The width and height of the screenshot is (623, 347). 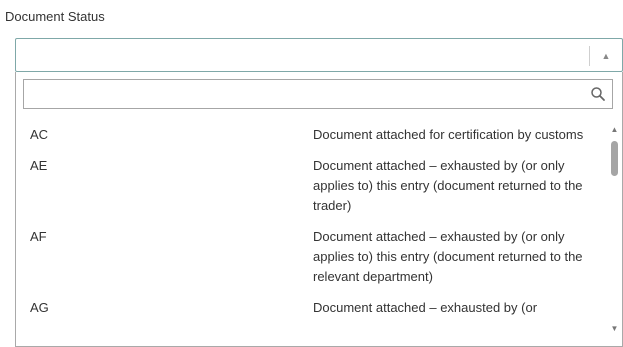 I want to click on scroll-down-arrow-icon: ▼, so click(x=614, y=328).